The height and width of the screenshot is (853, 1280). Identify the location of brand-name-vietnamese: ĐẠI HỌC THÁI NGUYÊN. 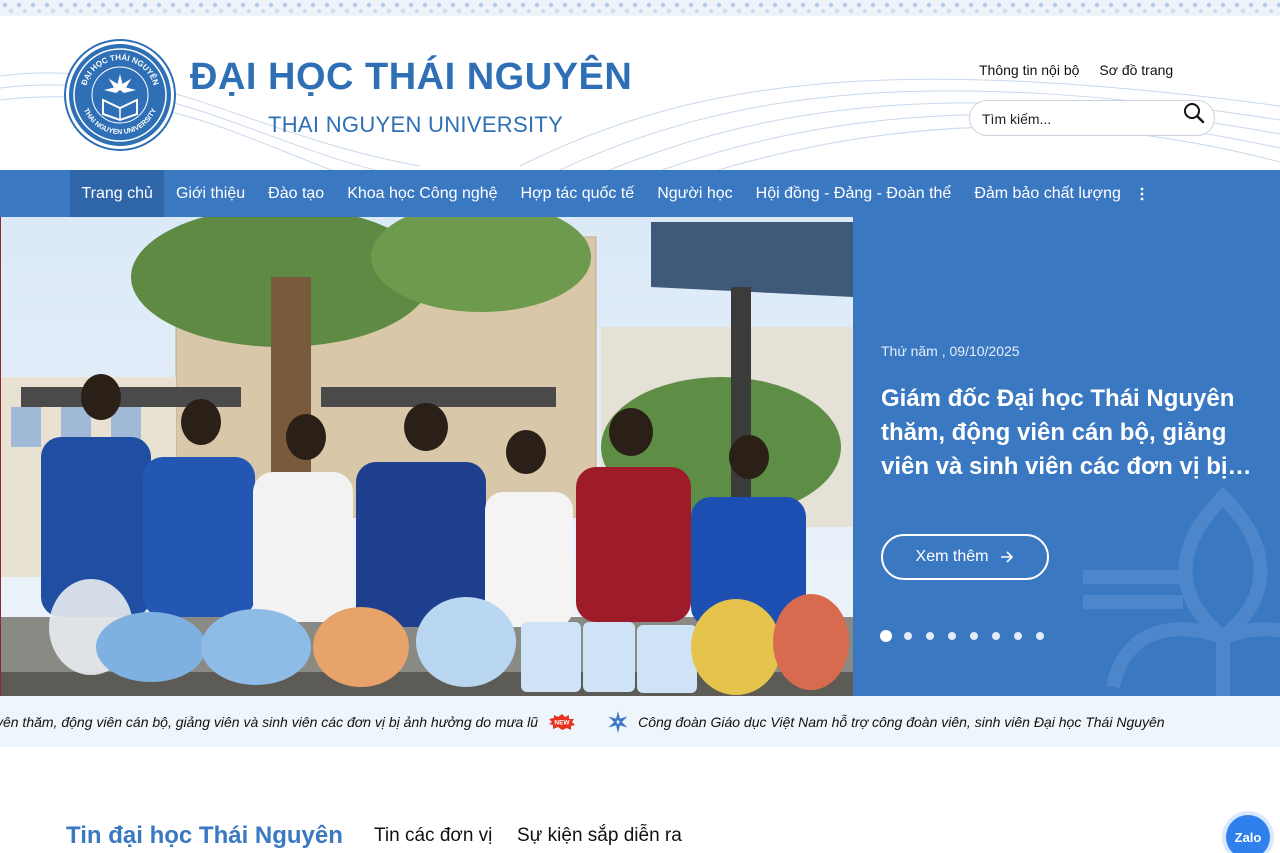
(411, 77).